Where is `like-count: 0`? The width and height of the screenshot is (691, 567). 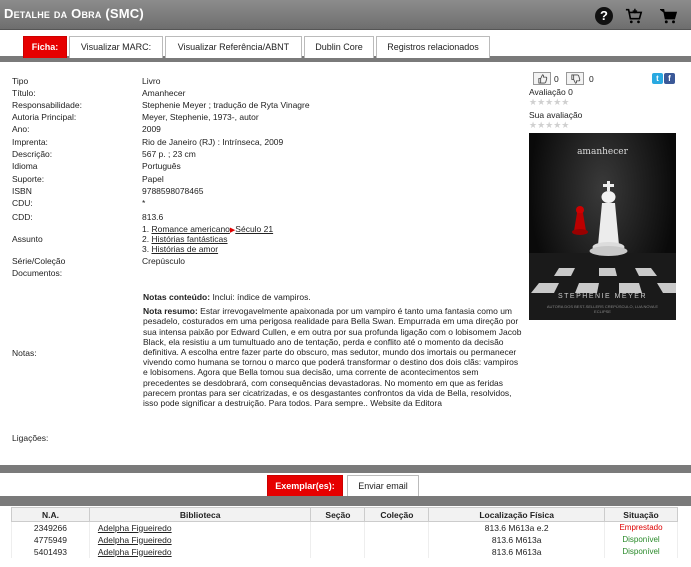 like-count: 0 is located at coordinates (556, 79).